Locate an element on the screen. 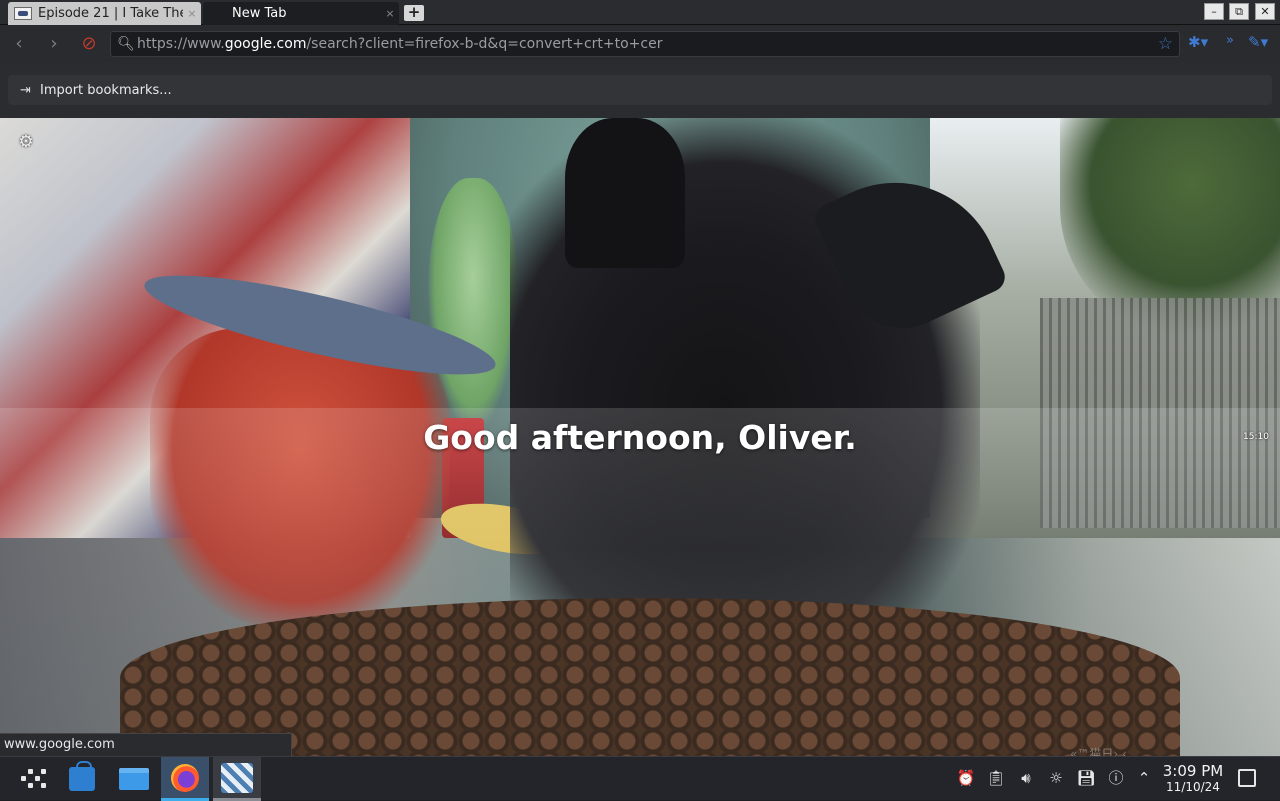  digital-clock: 3:09 PM 11/10/24 is located at coordinates (1193, 778).